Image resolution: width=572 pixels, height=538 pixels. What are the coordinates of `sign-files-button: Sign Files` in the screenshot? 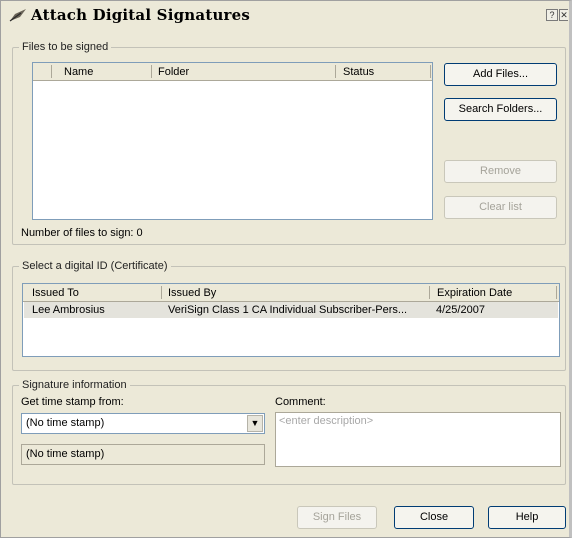 It's located at (337, 517).